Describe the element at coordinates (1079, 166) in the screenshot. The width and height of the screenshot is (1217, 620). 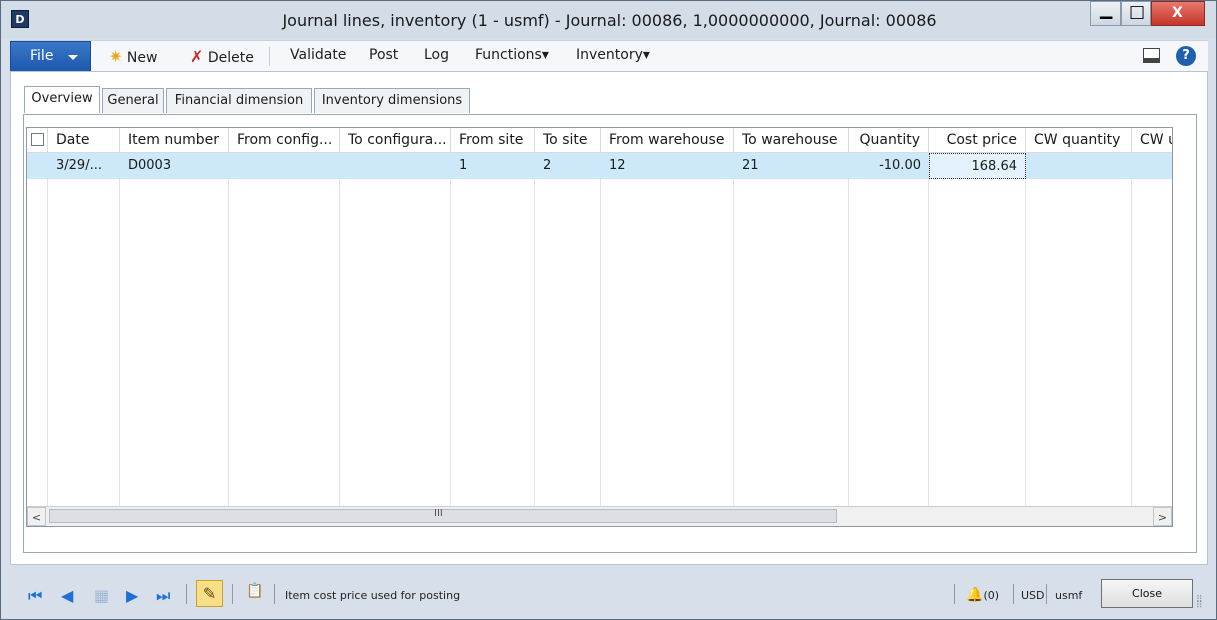
I see `cell-cw-quantity` at that location.